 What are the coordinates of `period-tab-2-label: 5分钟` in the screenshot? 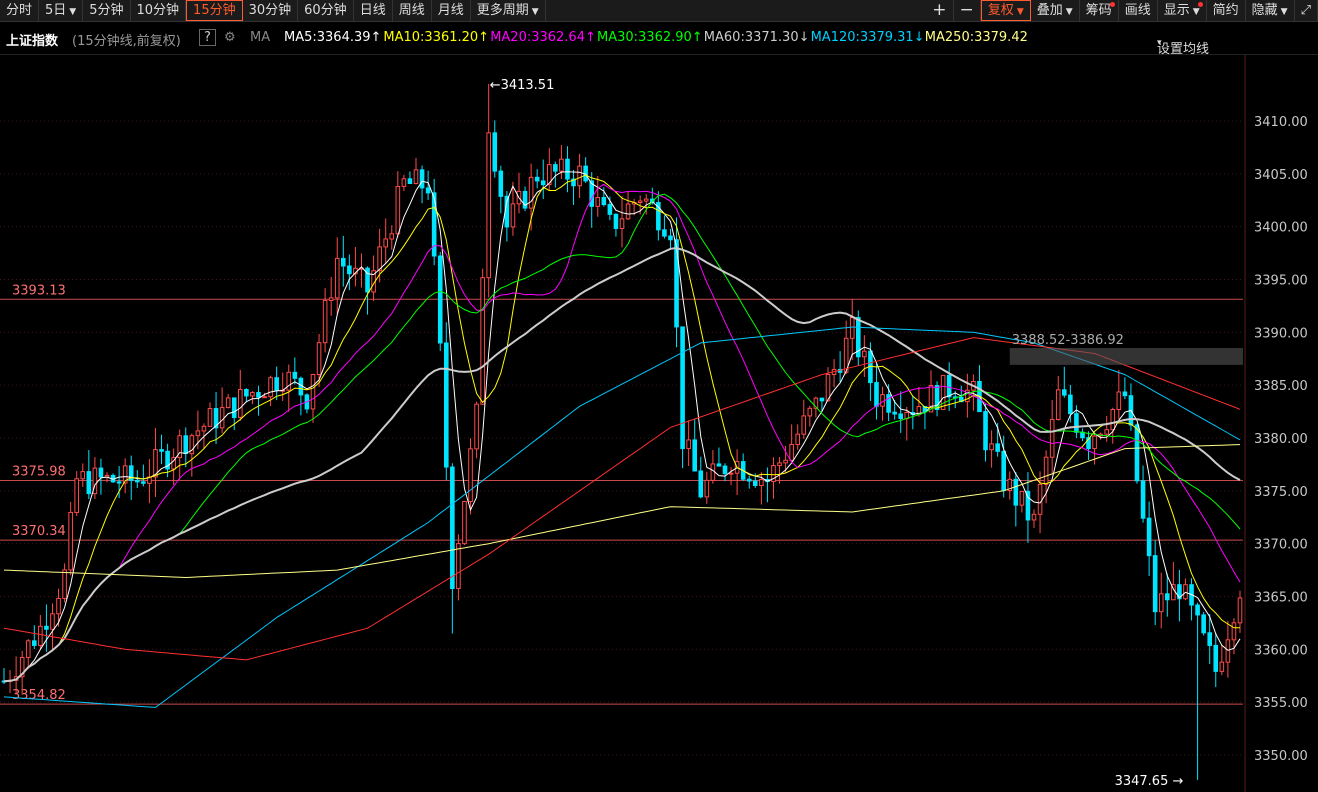 It's located at (106, 10).